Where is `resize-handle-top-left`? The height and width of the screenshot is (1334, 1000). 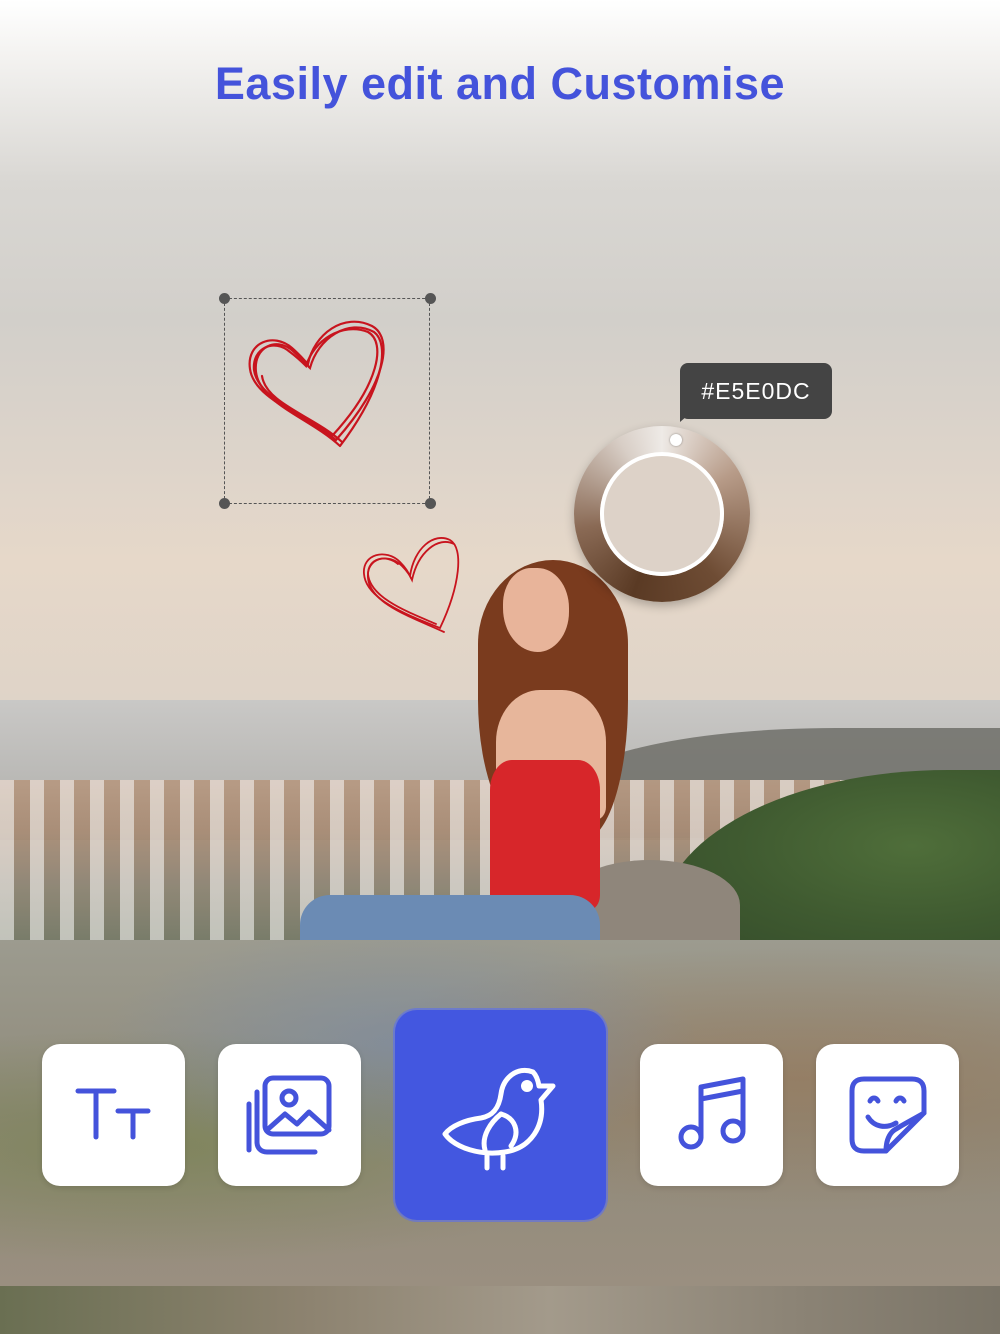
resize-handle-top-left is located at coordinates (224, 298).